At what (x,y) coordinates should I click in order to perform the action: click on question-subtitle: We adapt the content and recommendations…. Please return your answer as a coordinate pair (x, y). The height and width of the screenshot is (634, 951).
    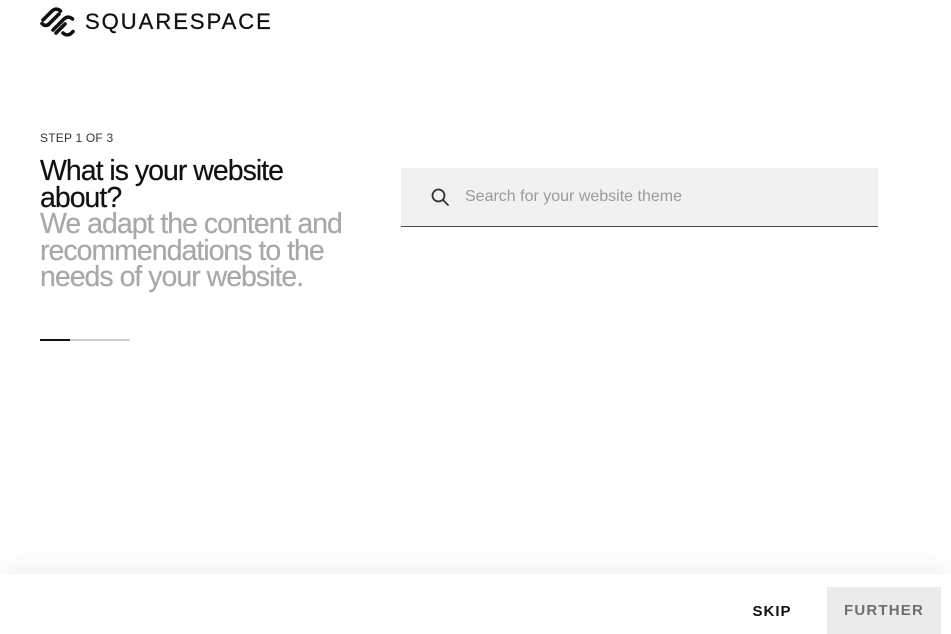
    Looking at the image, I should click on (191, 250).